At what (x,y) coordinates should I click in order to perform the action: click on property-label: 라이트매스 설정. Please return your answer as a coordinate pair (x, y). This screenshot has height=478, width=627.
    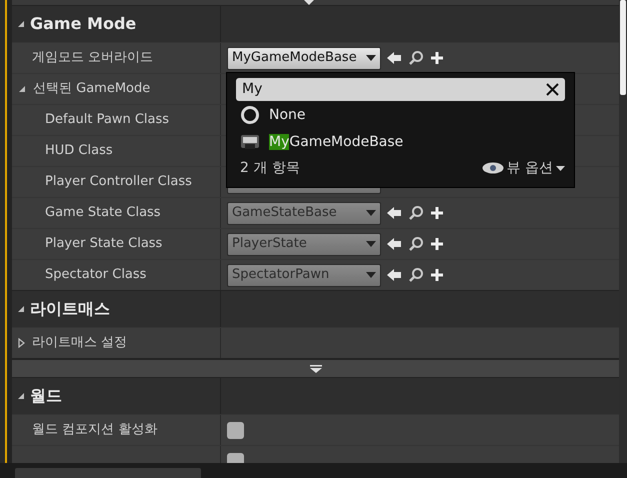
    Looking at the image, I should click on (80, 343).